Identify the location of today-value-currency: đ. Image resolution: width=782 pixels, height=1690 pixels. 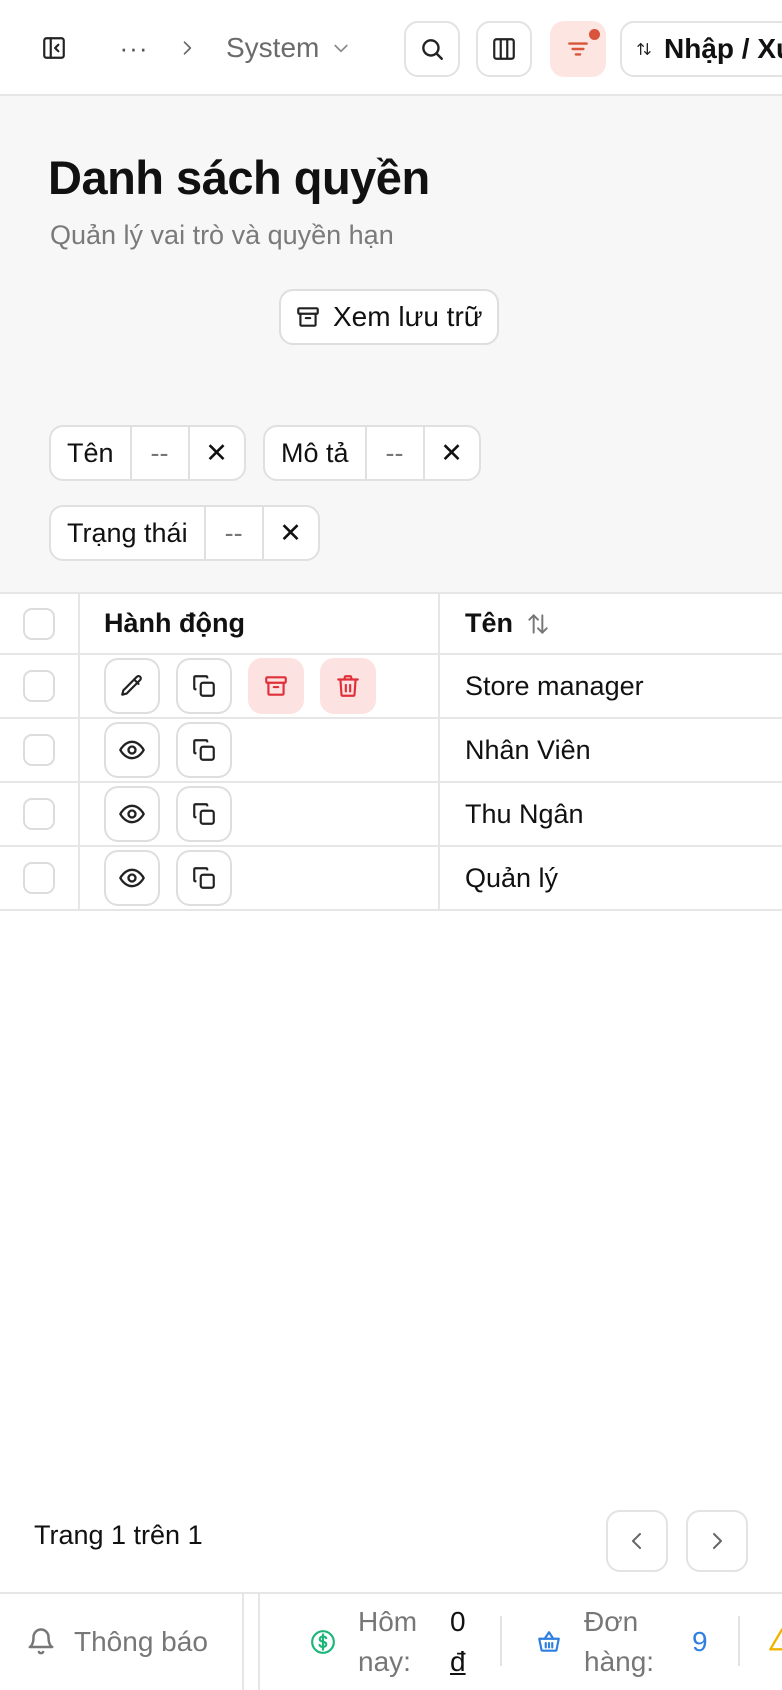
(458, 1661).